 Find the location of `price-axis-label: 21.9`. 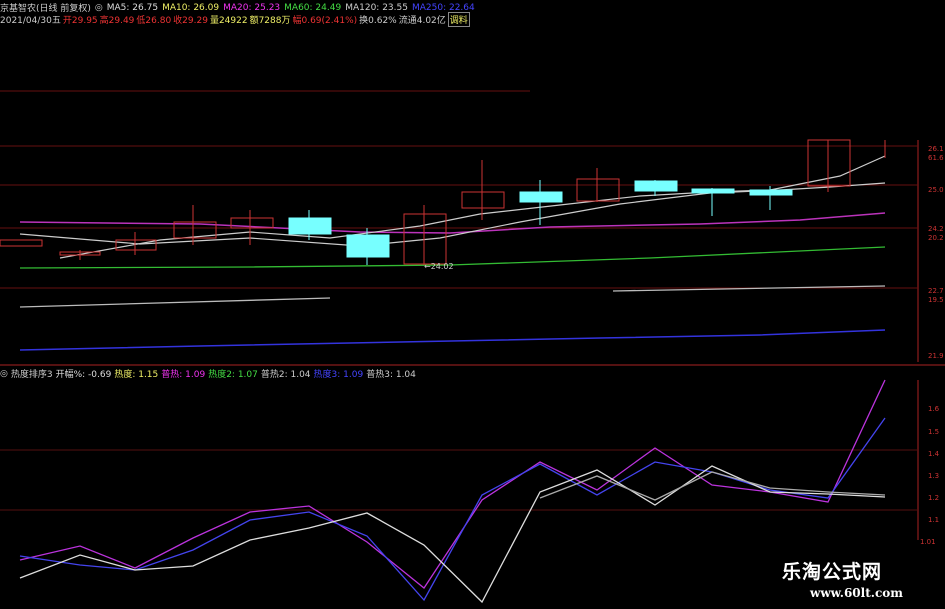

price-axis-label: 21.9 is located at coordinates (936, 356).